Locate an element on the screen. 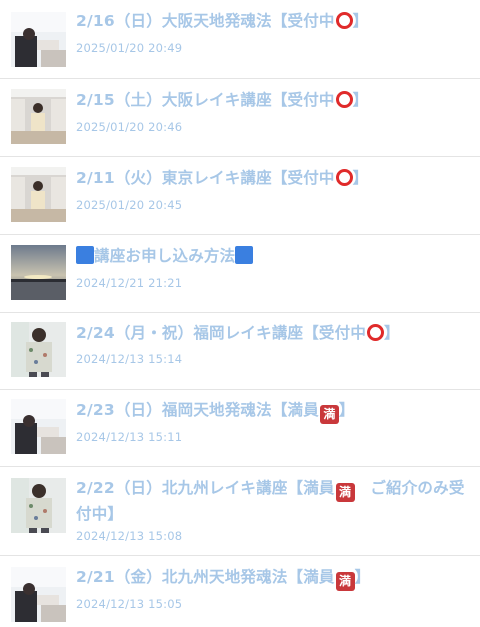  post-title-link: 2/22（日）北九州レイキ講座【満員満 ご紹介のみ受付中】 is located at coordinates (273, 501).